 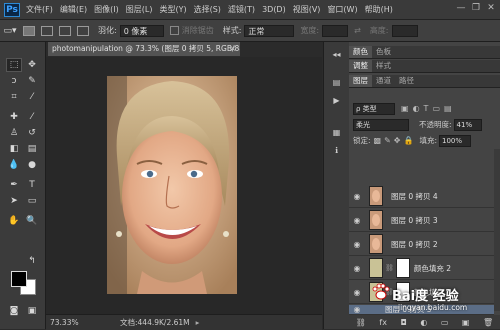 What do you see at coordinates (106, 9) in the screenshot?
I see `menu-image: 图像(I)` at bounding box center [106, 9].